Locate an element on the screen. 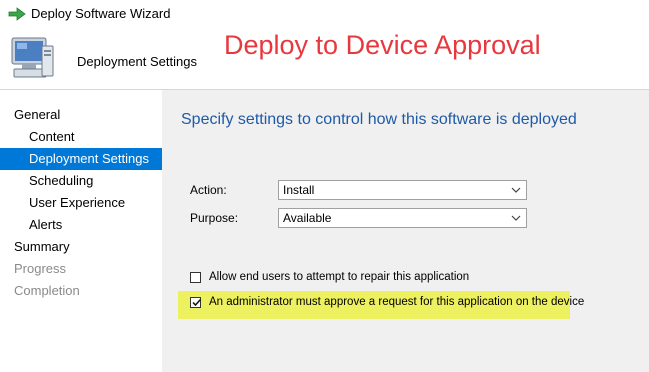  computer-icon is located at coordinates (32, 57).